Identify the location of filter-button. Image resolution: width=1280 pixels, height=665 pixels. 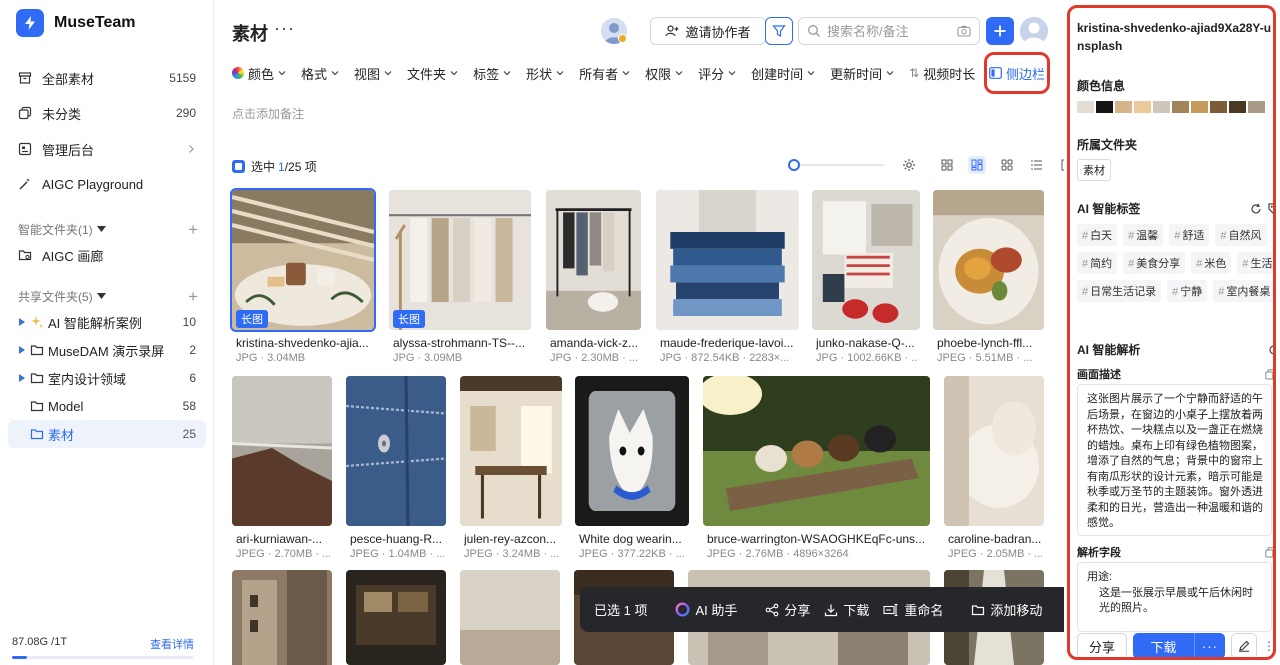
(779, 31).